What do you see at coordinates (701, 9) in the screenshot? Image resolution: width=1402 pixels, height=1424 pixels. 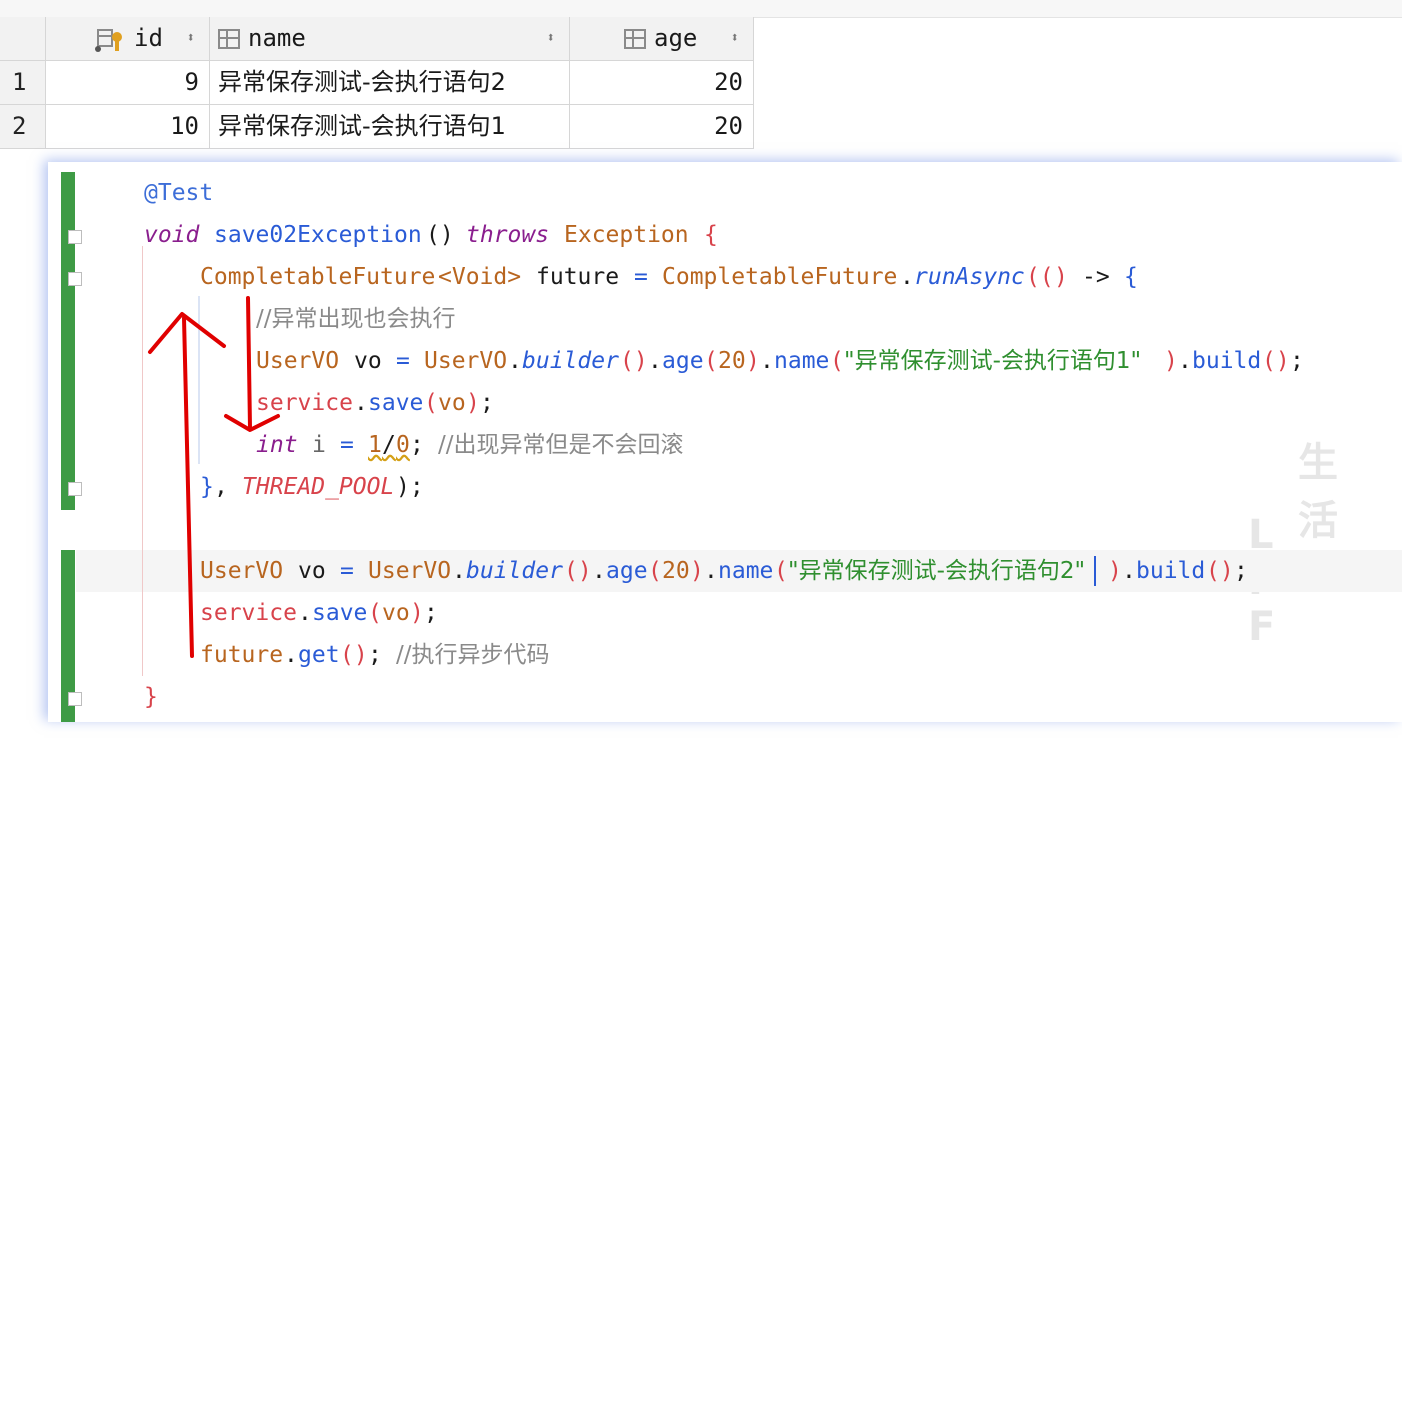 I see `grid-toolbar` at bounding box center [701, 9].